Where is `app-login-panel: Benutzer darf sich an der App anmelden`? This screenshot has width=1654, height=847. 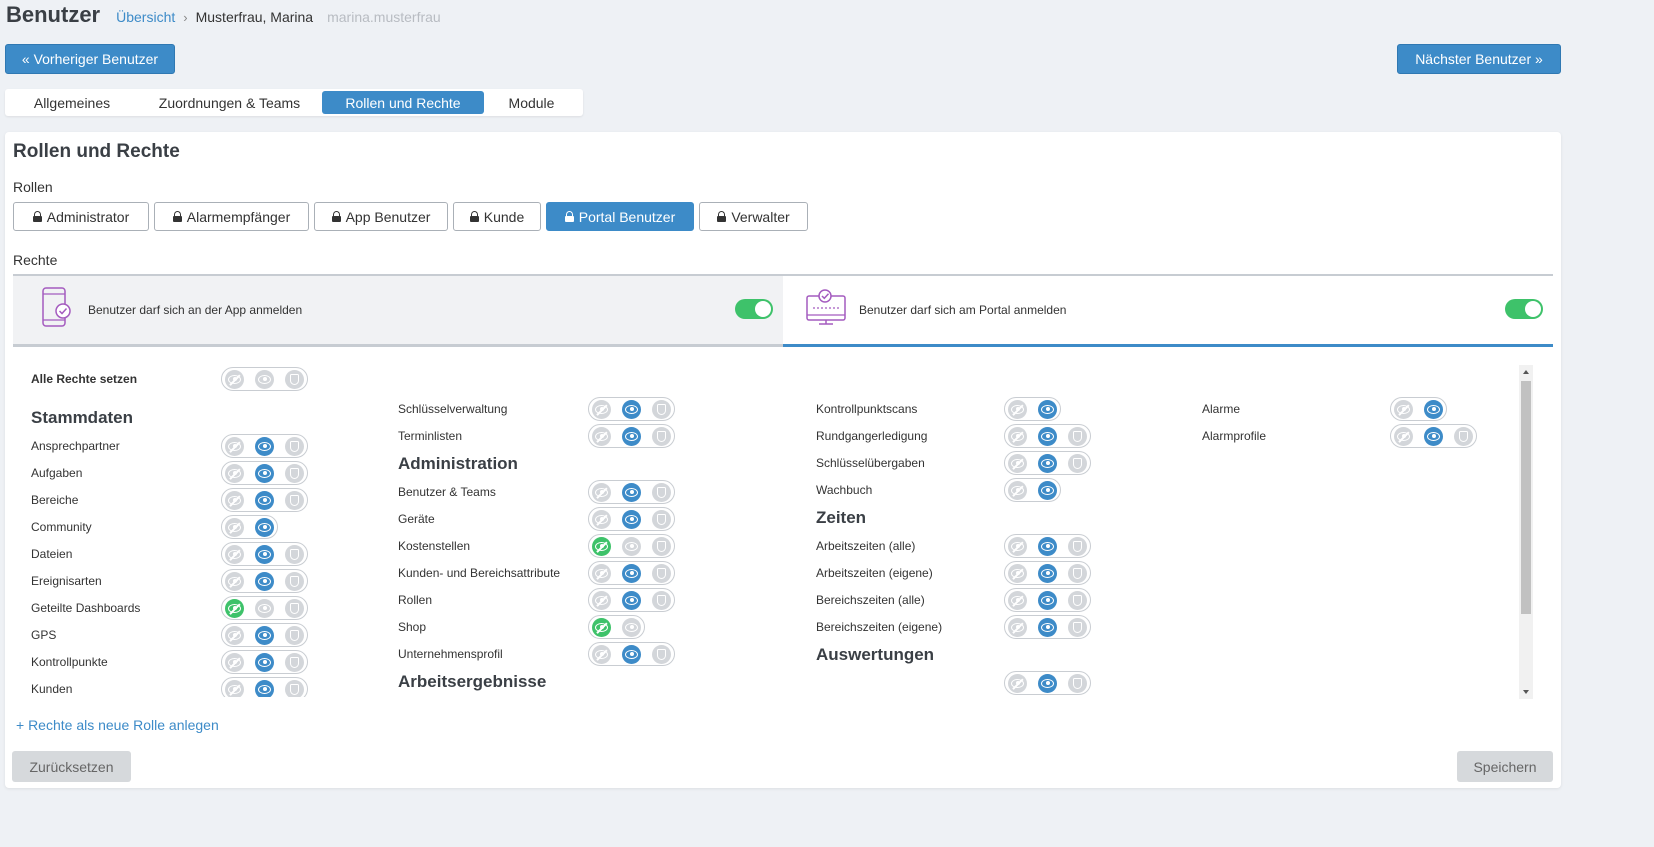 app-login-panel: Benutzer darf sich an der App anmelden is located at coordinates (398, 310).